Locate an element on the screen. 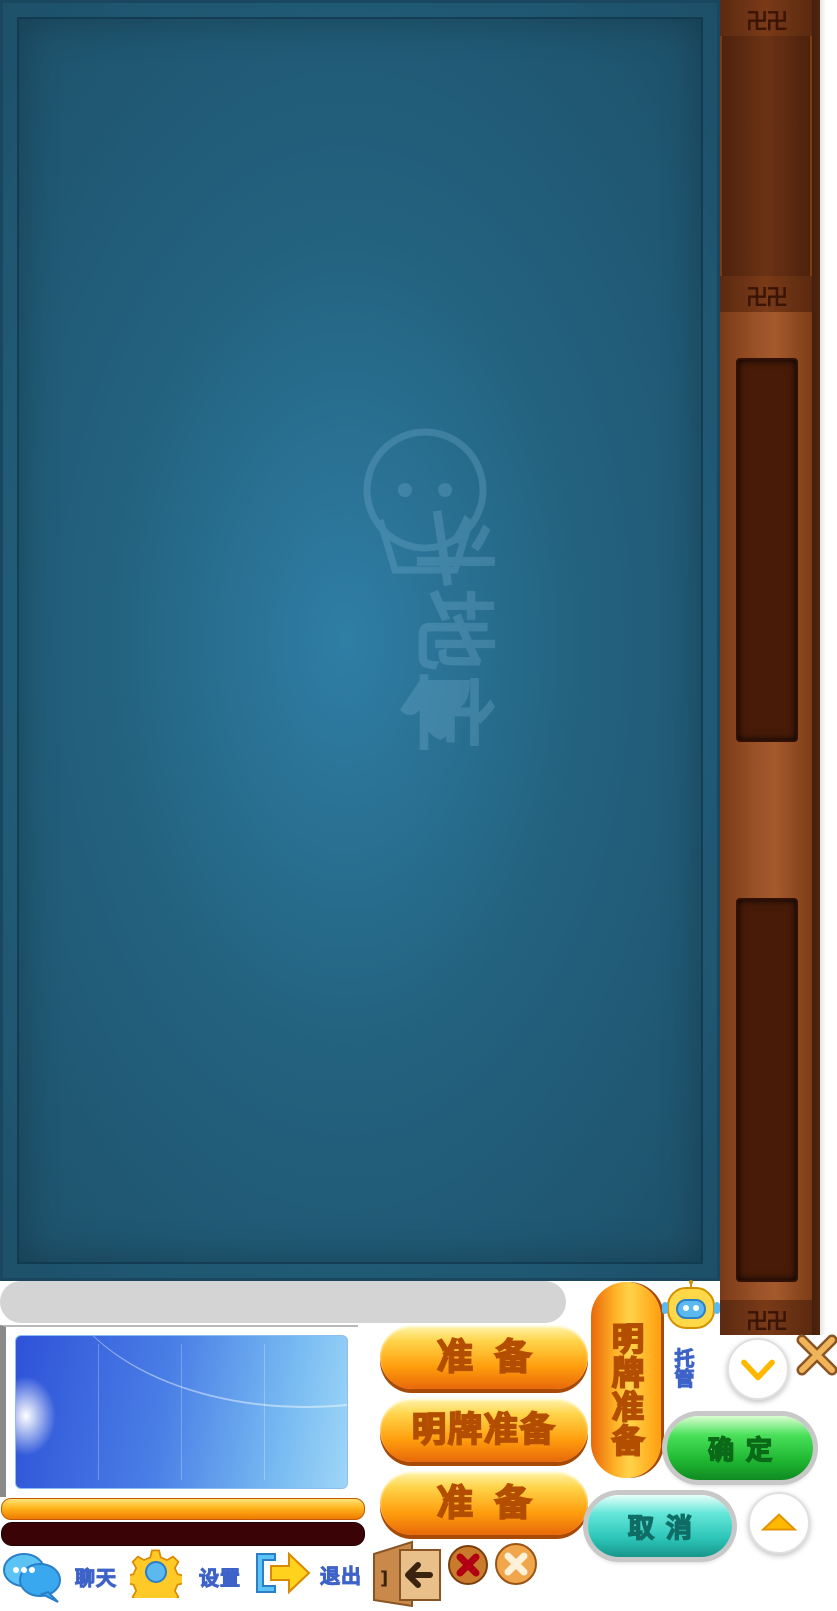  robot-icon is located at coordinates (691, 1307).